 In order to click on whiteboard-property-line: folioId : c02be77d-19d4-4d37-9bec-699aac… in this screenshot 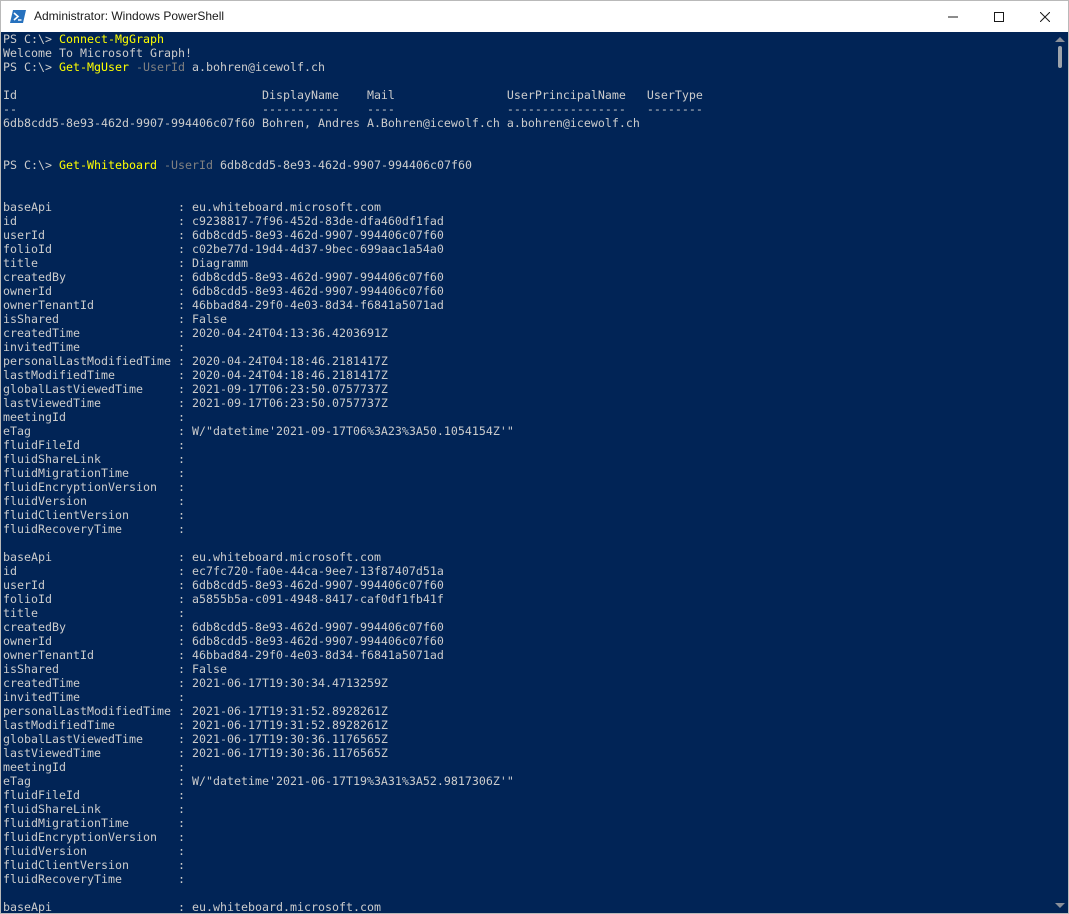, I will do `click(223, 249)`.